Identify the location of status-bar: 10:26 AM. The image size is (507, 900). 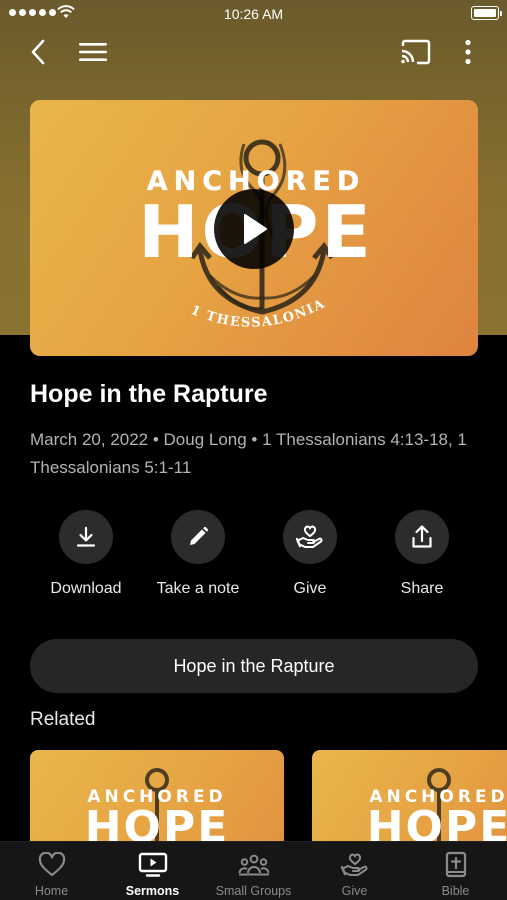
(253, 14).